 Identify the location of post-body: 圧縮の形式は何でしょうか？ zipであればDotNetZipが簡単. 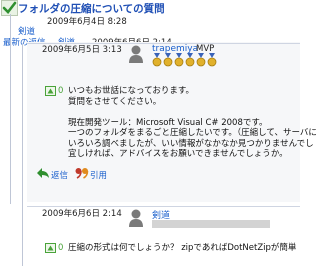
(182, 248).